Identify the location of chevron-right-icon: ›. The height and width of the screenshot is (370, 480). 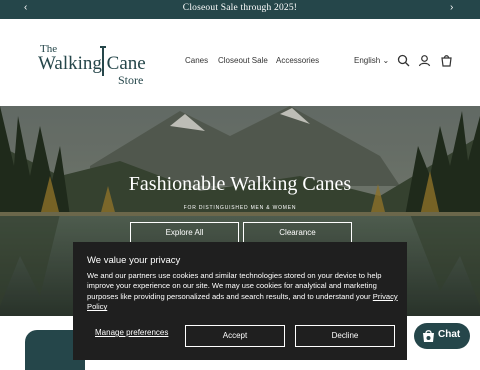
(451, 7).